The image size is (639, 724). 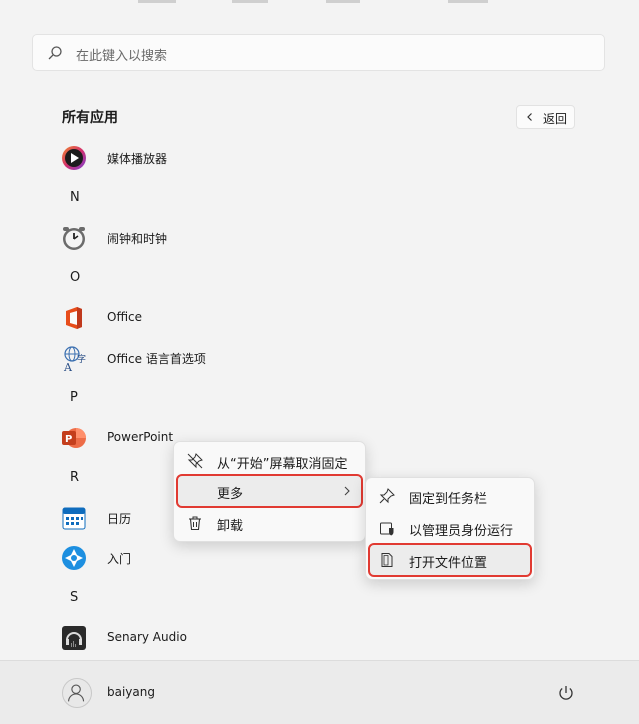 I want to click on letter-header-s: S, so click(x=74, y=597).